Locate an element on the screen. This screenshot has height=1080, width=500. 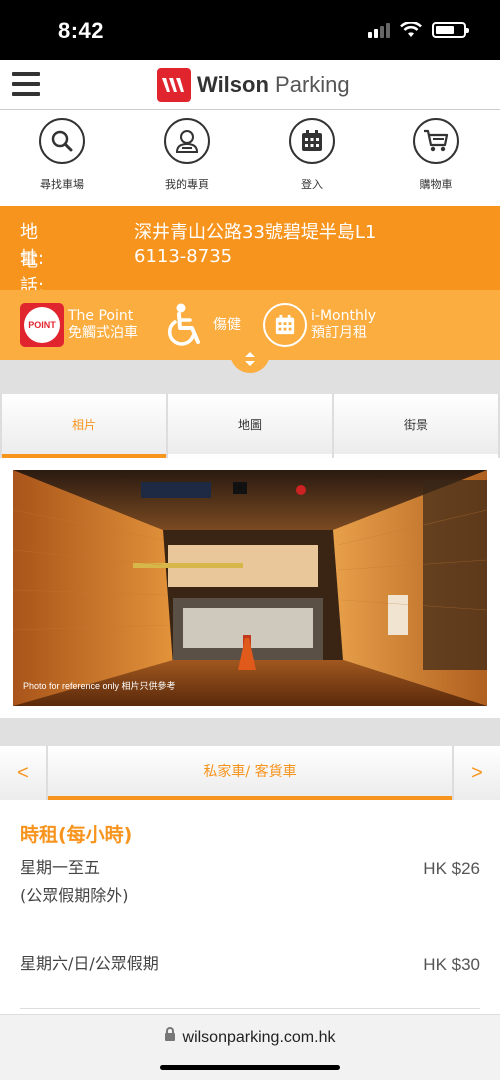
wilson-logo: Wilson Parking is located at coordinates (253, 85).